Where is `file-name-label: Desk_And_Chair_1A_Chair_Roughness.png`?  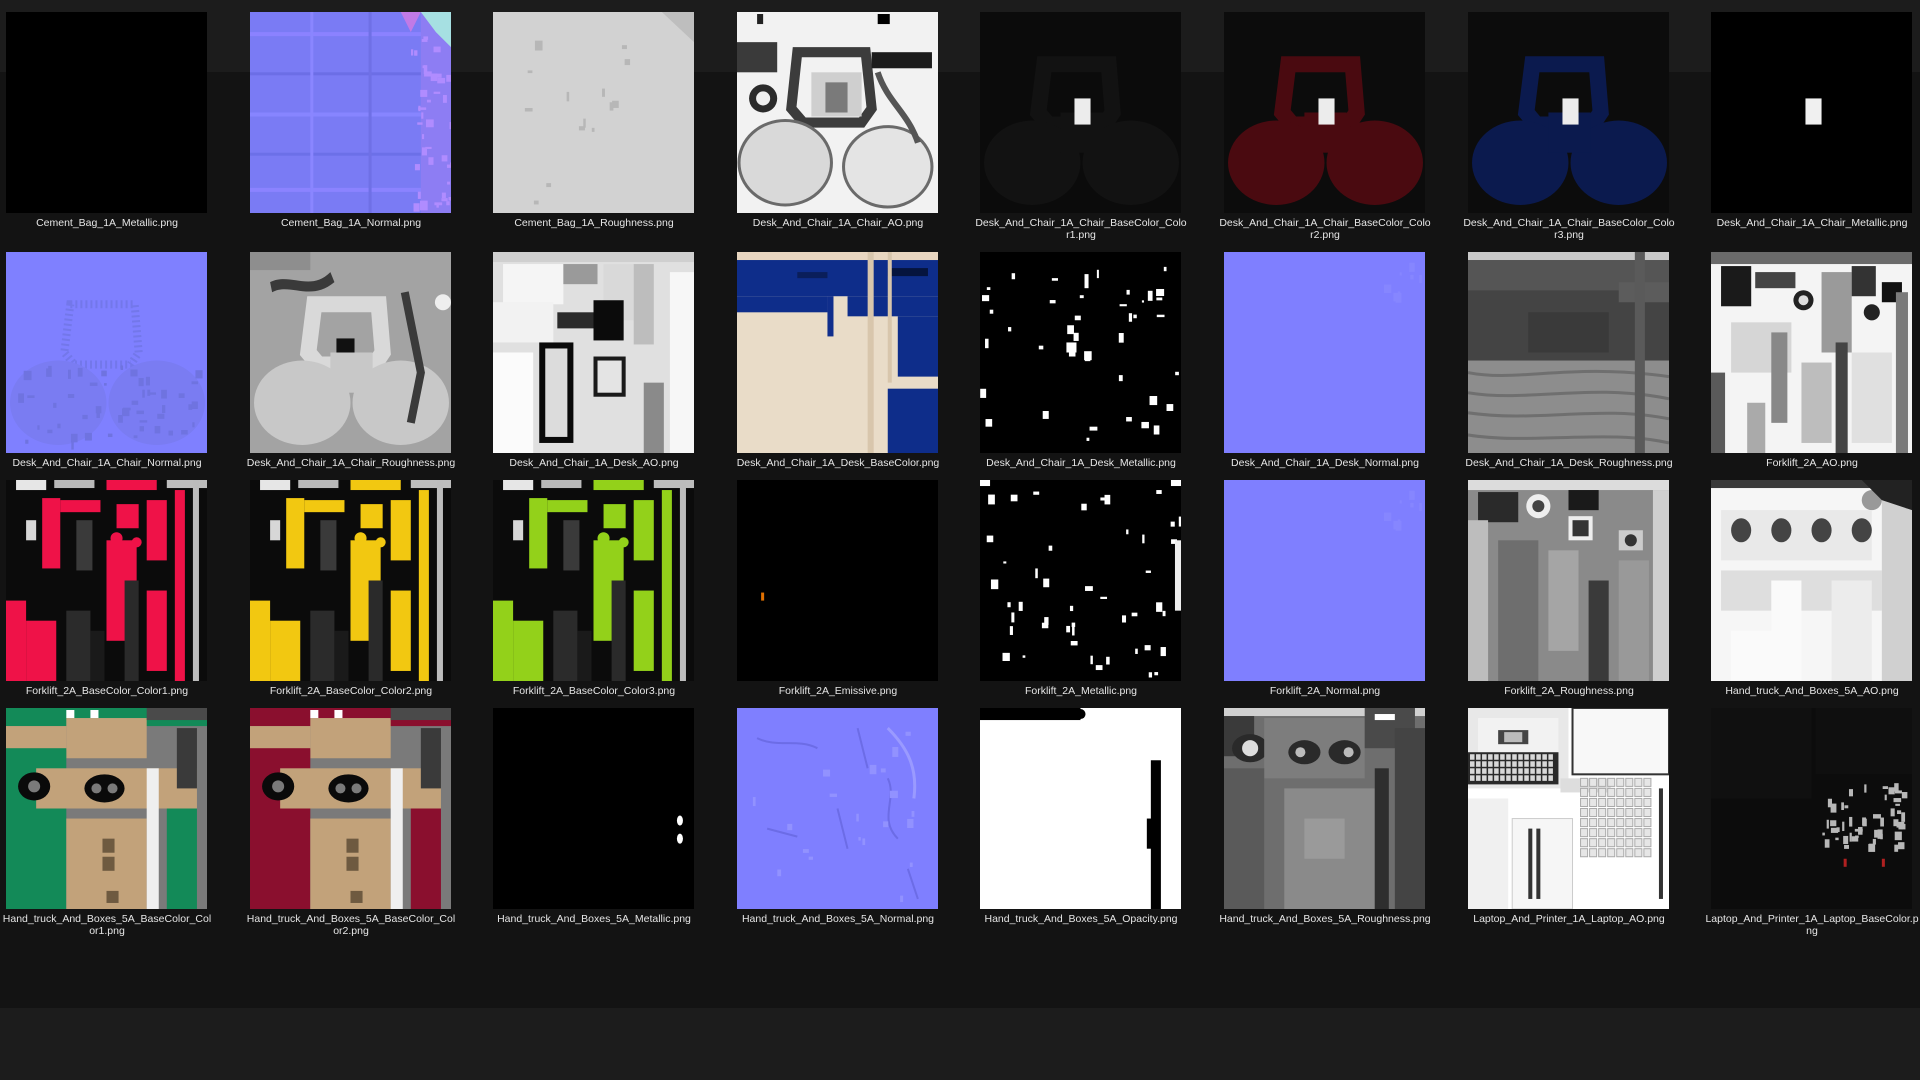 file-name-label: Desk_And_Chair_1A_Chair_Roughness.png is located at coordinates (351, 463).